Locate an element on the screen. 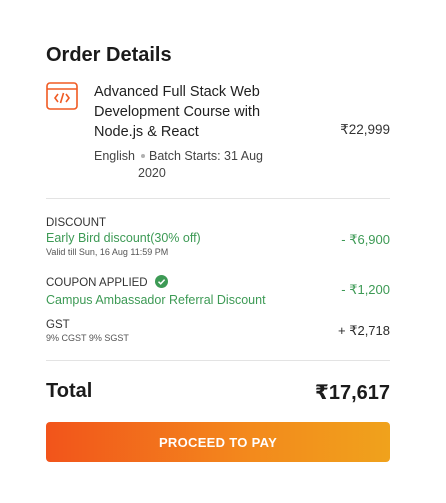 Image resolution: width=446 pixels, height=503 pixels. discount-amount: - ₹6,900 is located at coordinates (365, 239).